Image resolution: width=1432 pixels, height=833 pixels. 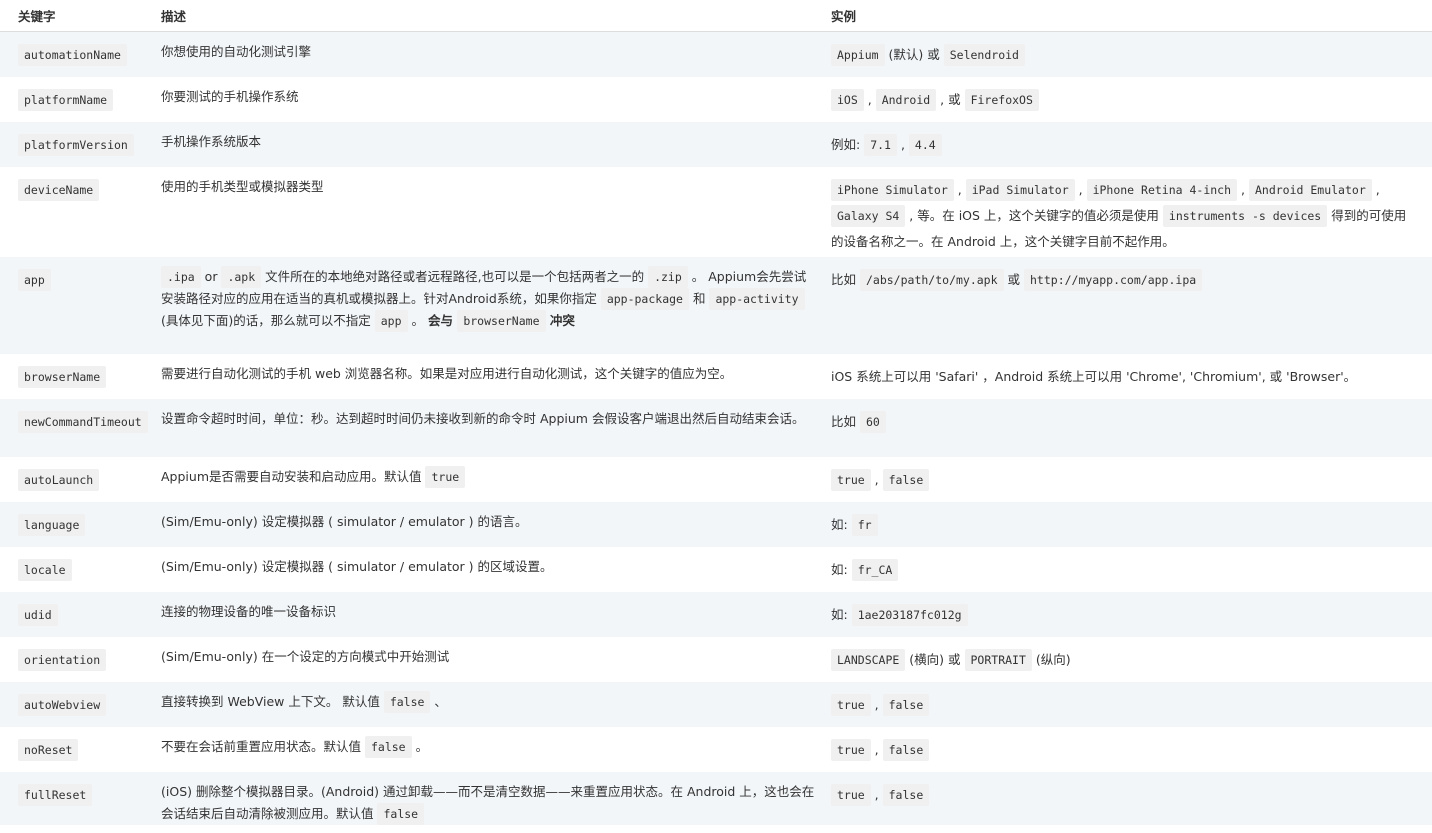 I want to click on code-literal: 7.1, so click(x=880, y=144).